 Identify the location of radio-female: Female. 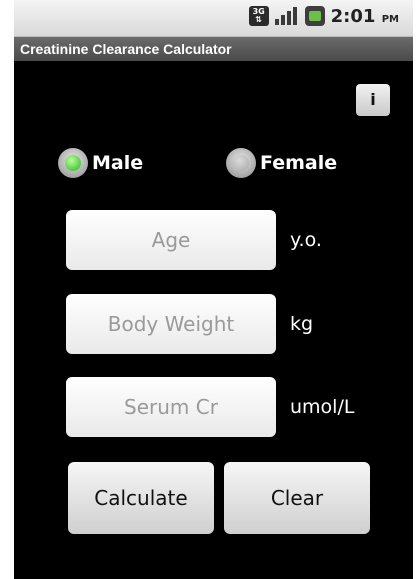
(281, 163).